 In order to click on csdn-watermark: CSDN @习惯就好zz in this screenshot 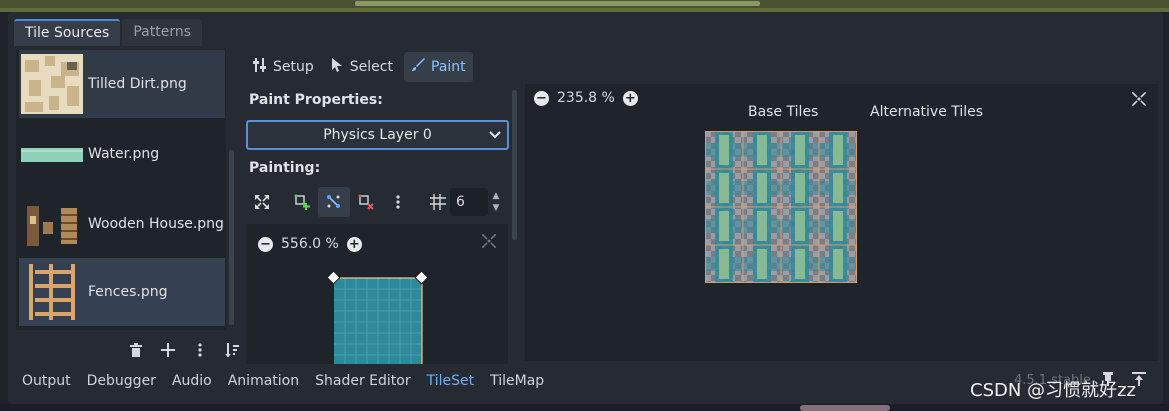, I will do `click(1053, 390)`.